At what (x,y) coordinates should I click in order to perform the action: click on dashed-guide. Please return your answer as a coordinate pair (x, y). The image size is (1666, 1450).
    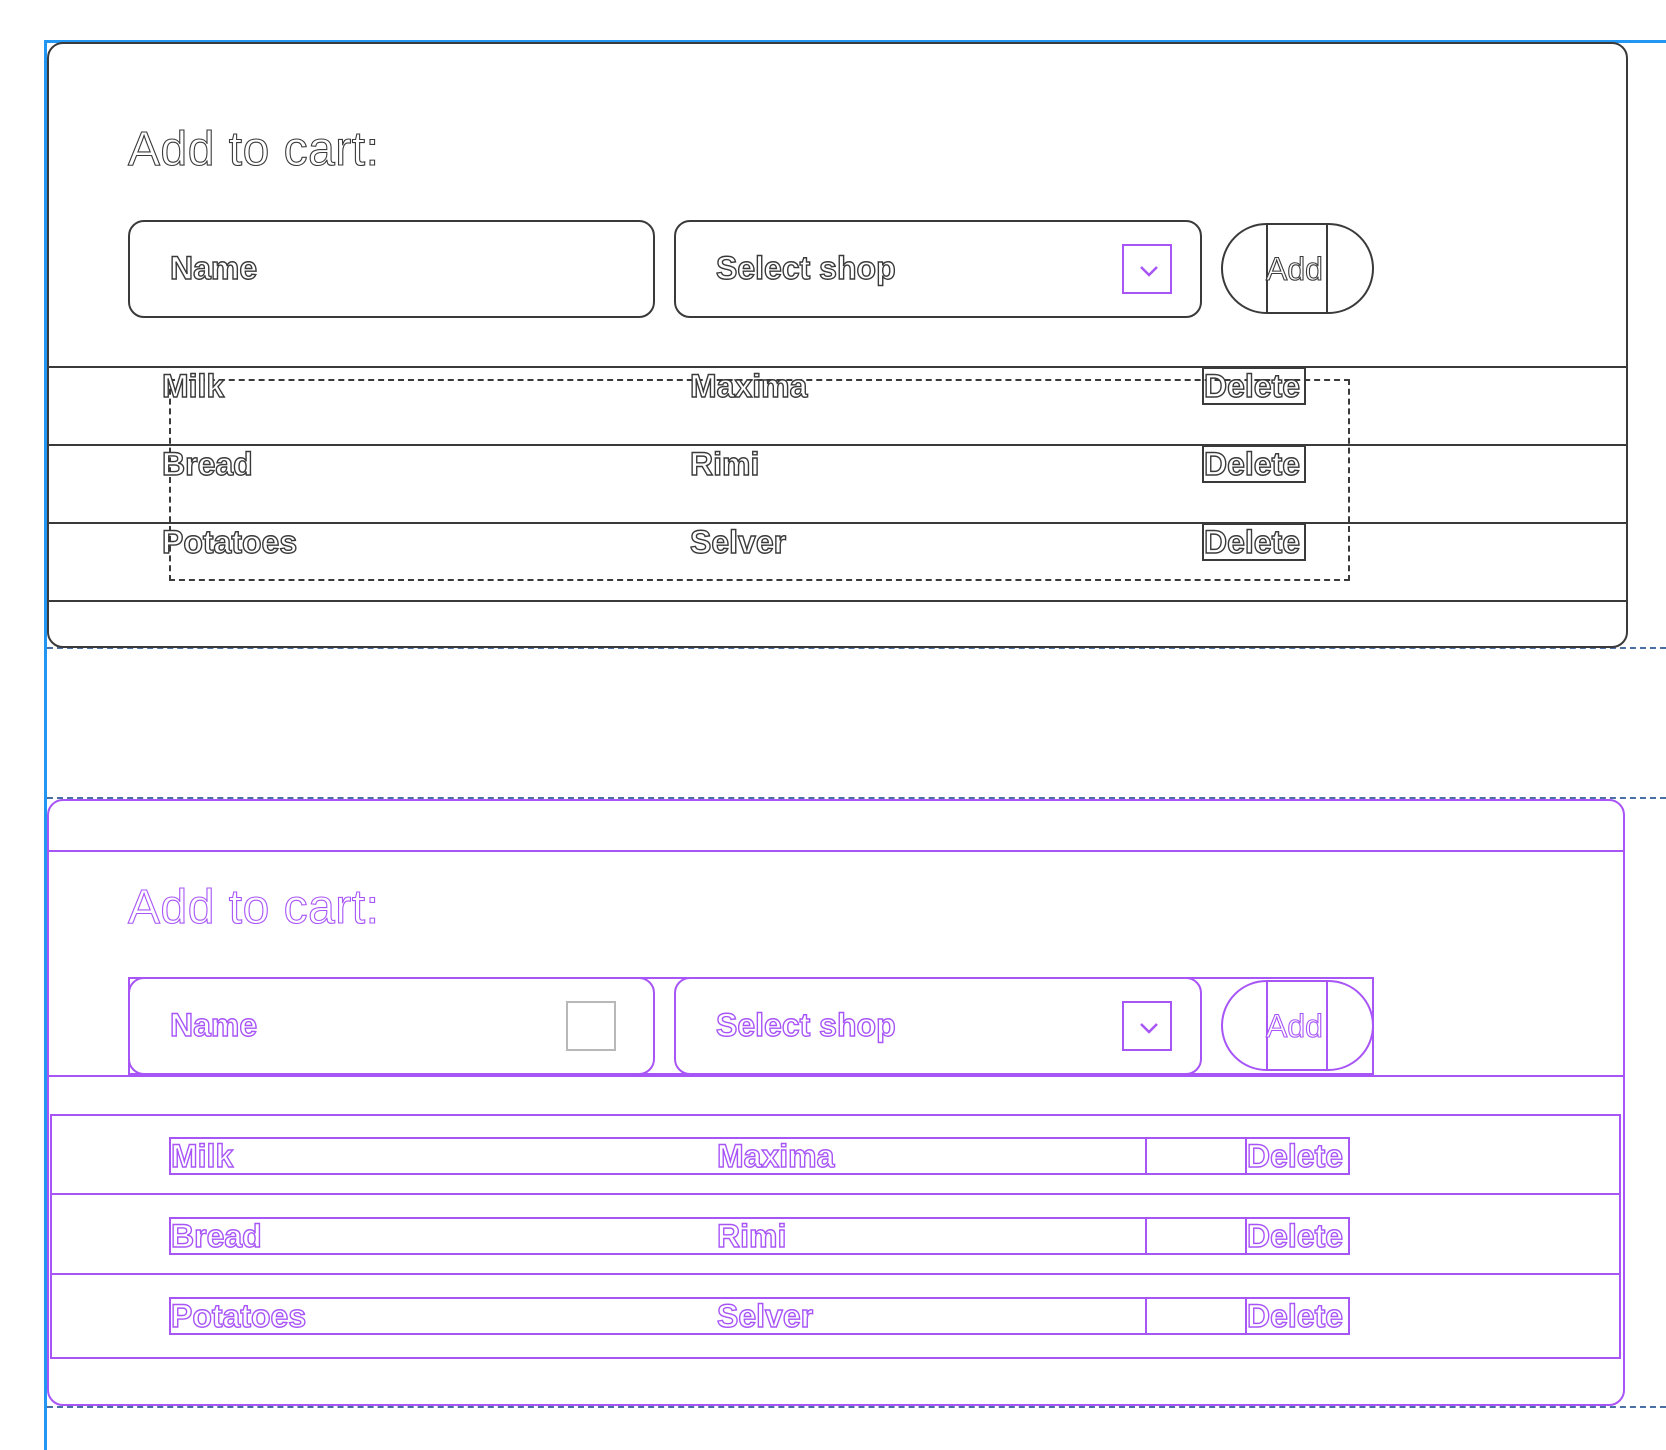
    Looking at the image, I should click on (856, 1407).